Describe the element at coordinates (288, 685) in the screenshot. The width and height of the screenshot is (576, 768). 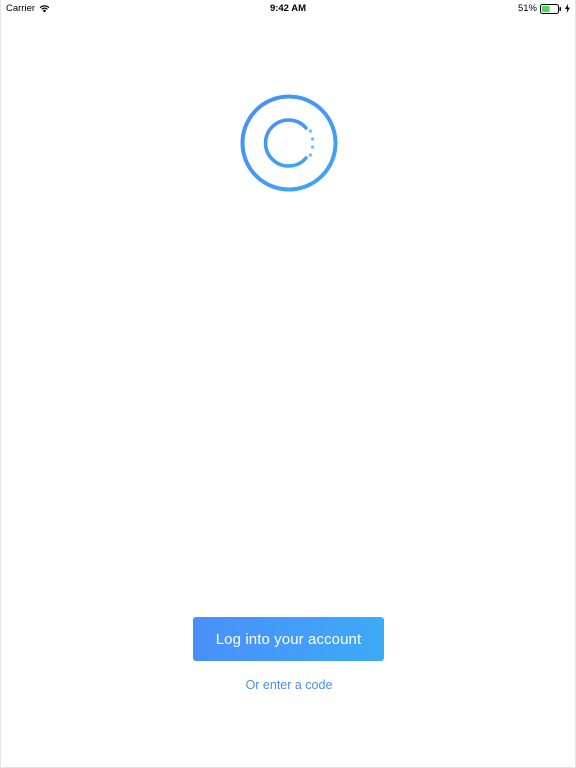
I see `enter-code-link: Or enter a code` at that location.